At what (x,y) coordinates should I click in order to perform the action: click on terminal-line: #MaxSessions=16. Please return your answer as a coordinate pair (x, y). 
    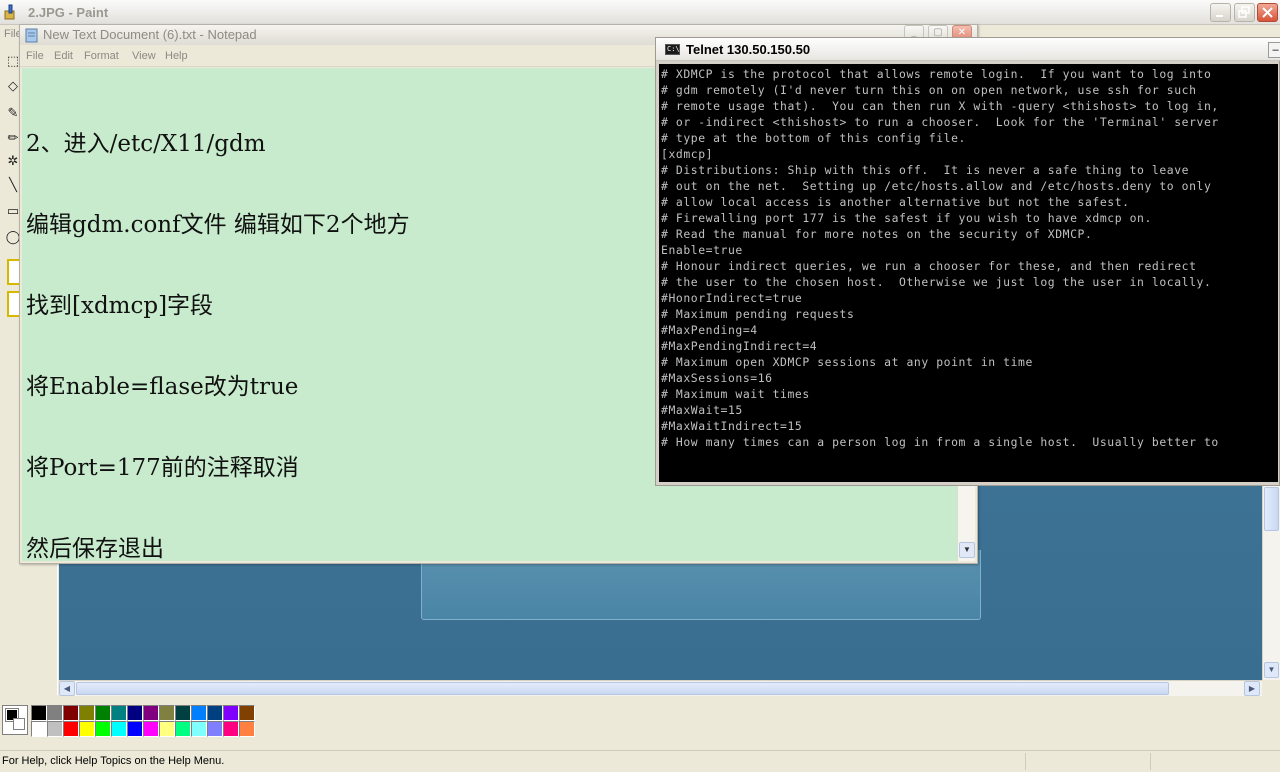
    Looking at the image, I should click on (717, 378).